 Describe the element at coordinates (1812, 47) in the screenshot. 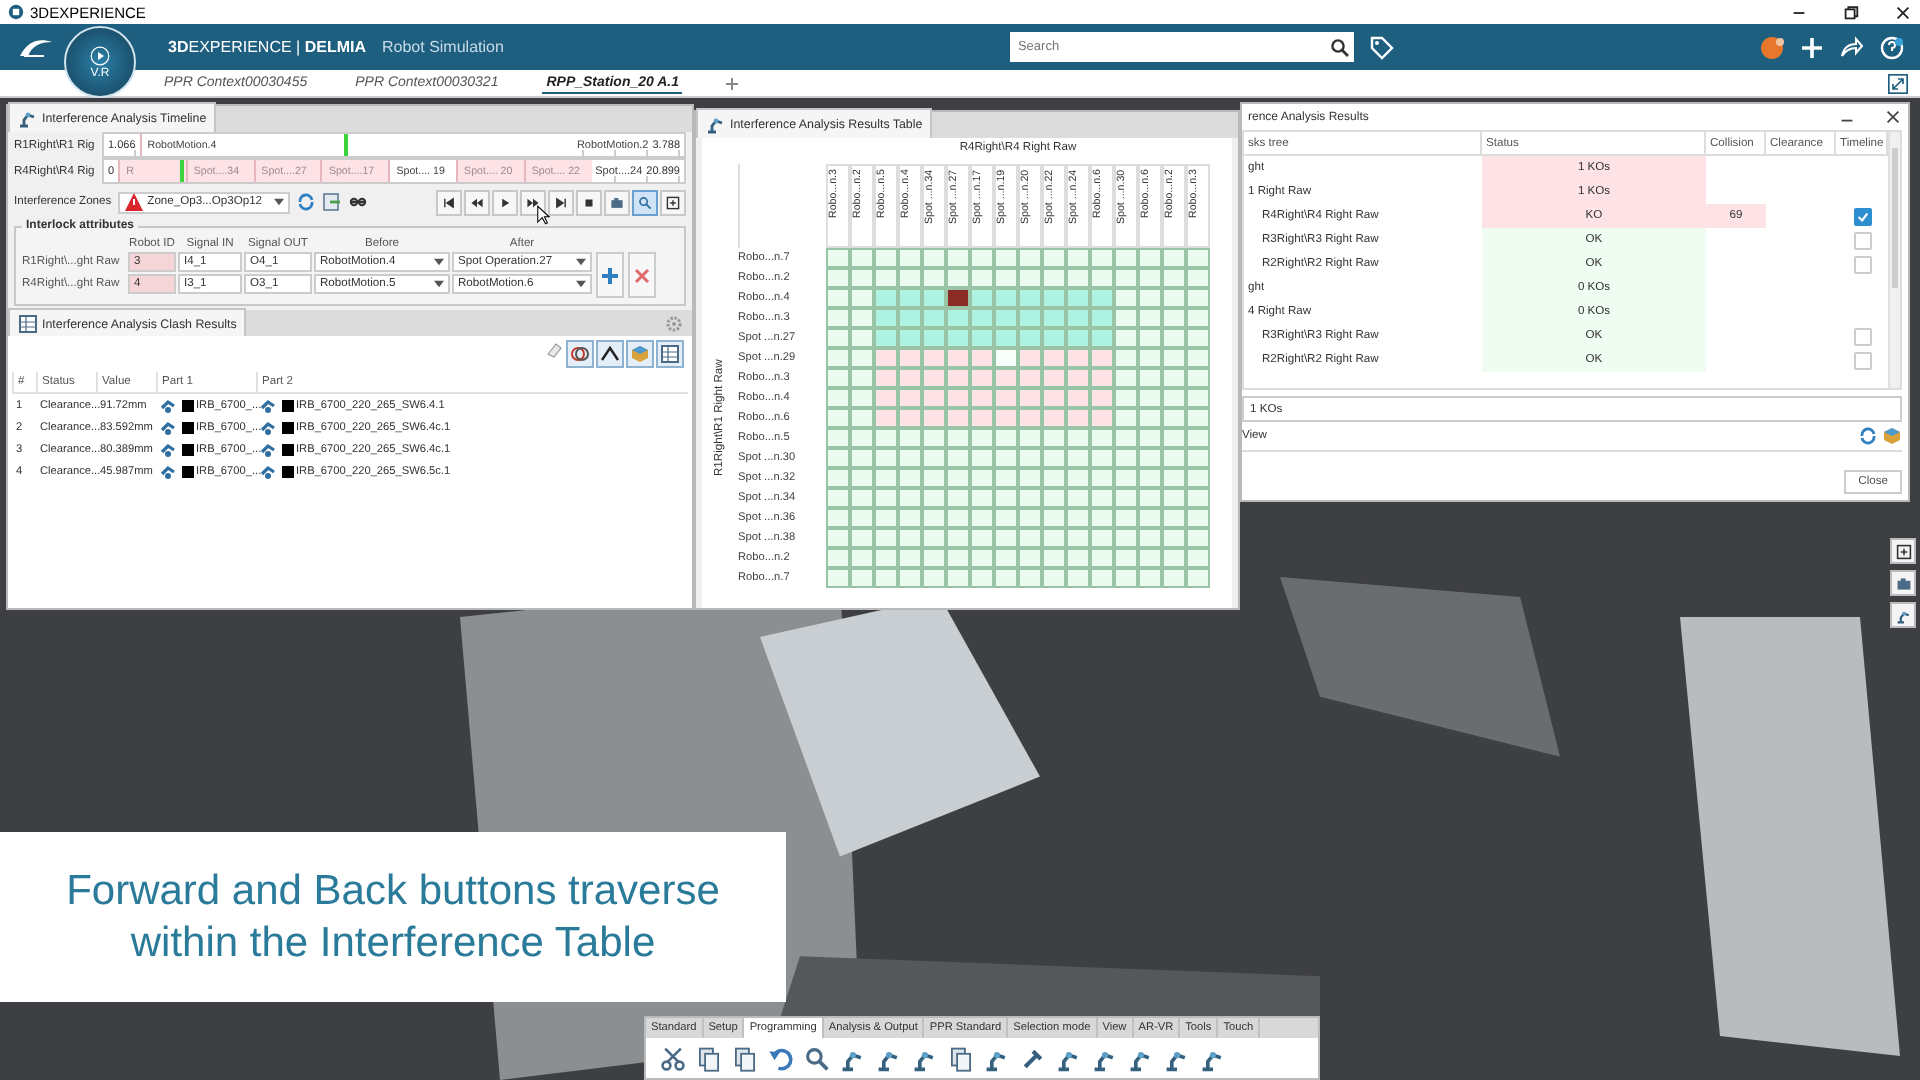

I see `add-icon` at that location.